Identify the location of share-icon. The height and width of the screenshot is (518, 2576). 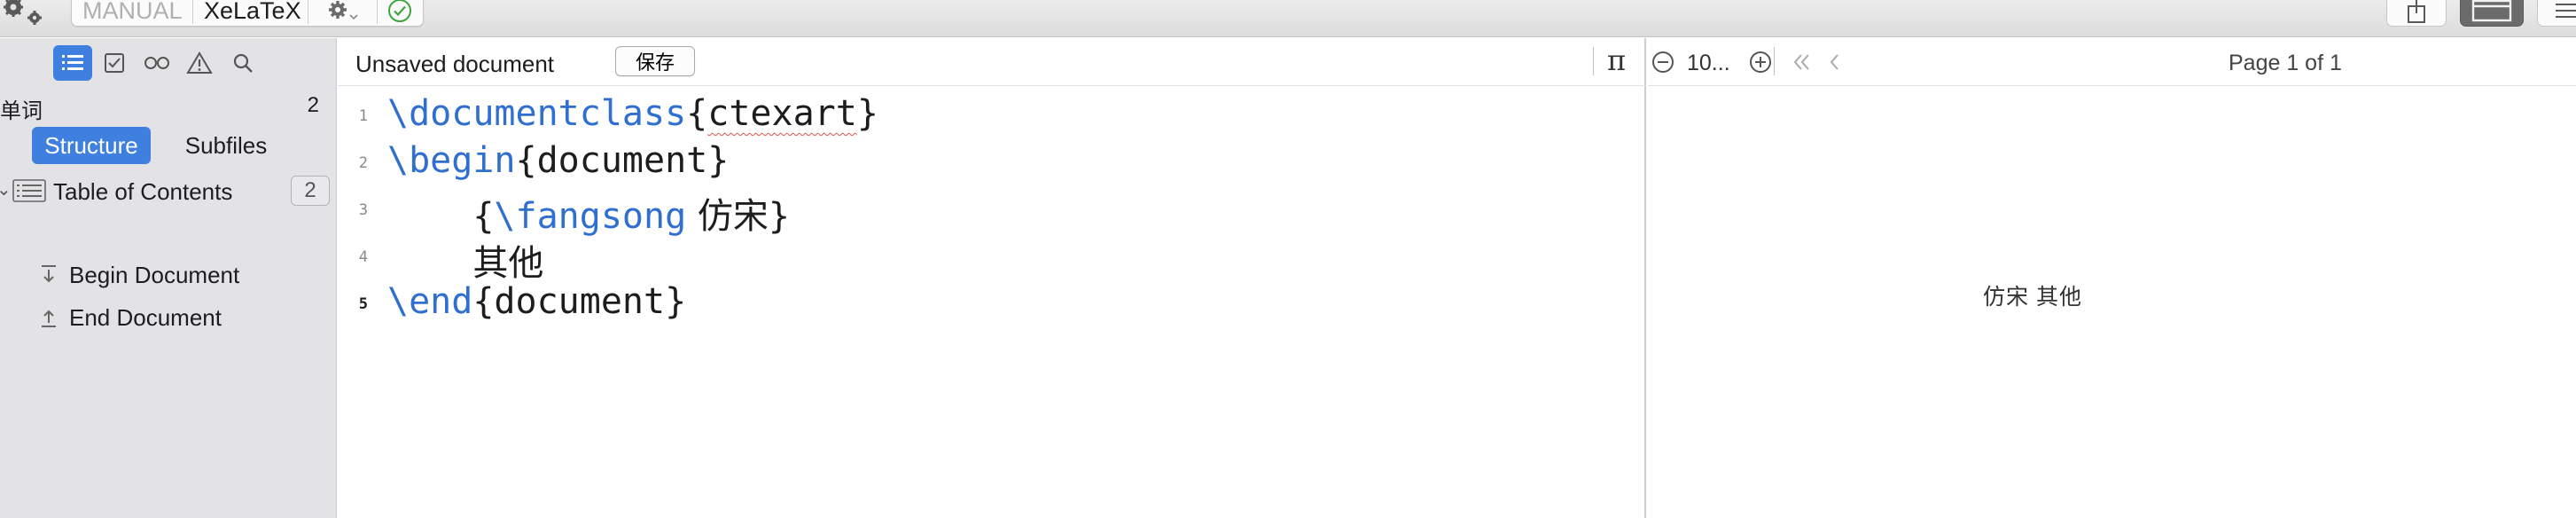
(2416, 13).